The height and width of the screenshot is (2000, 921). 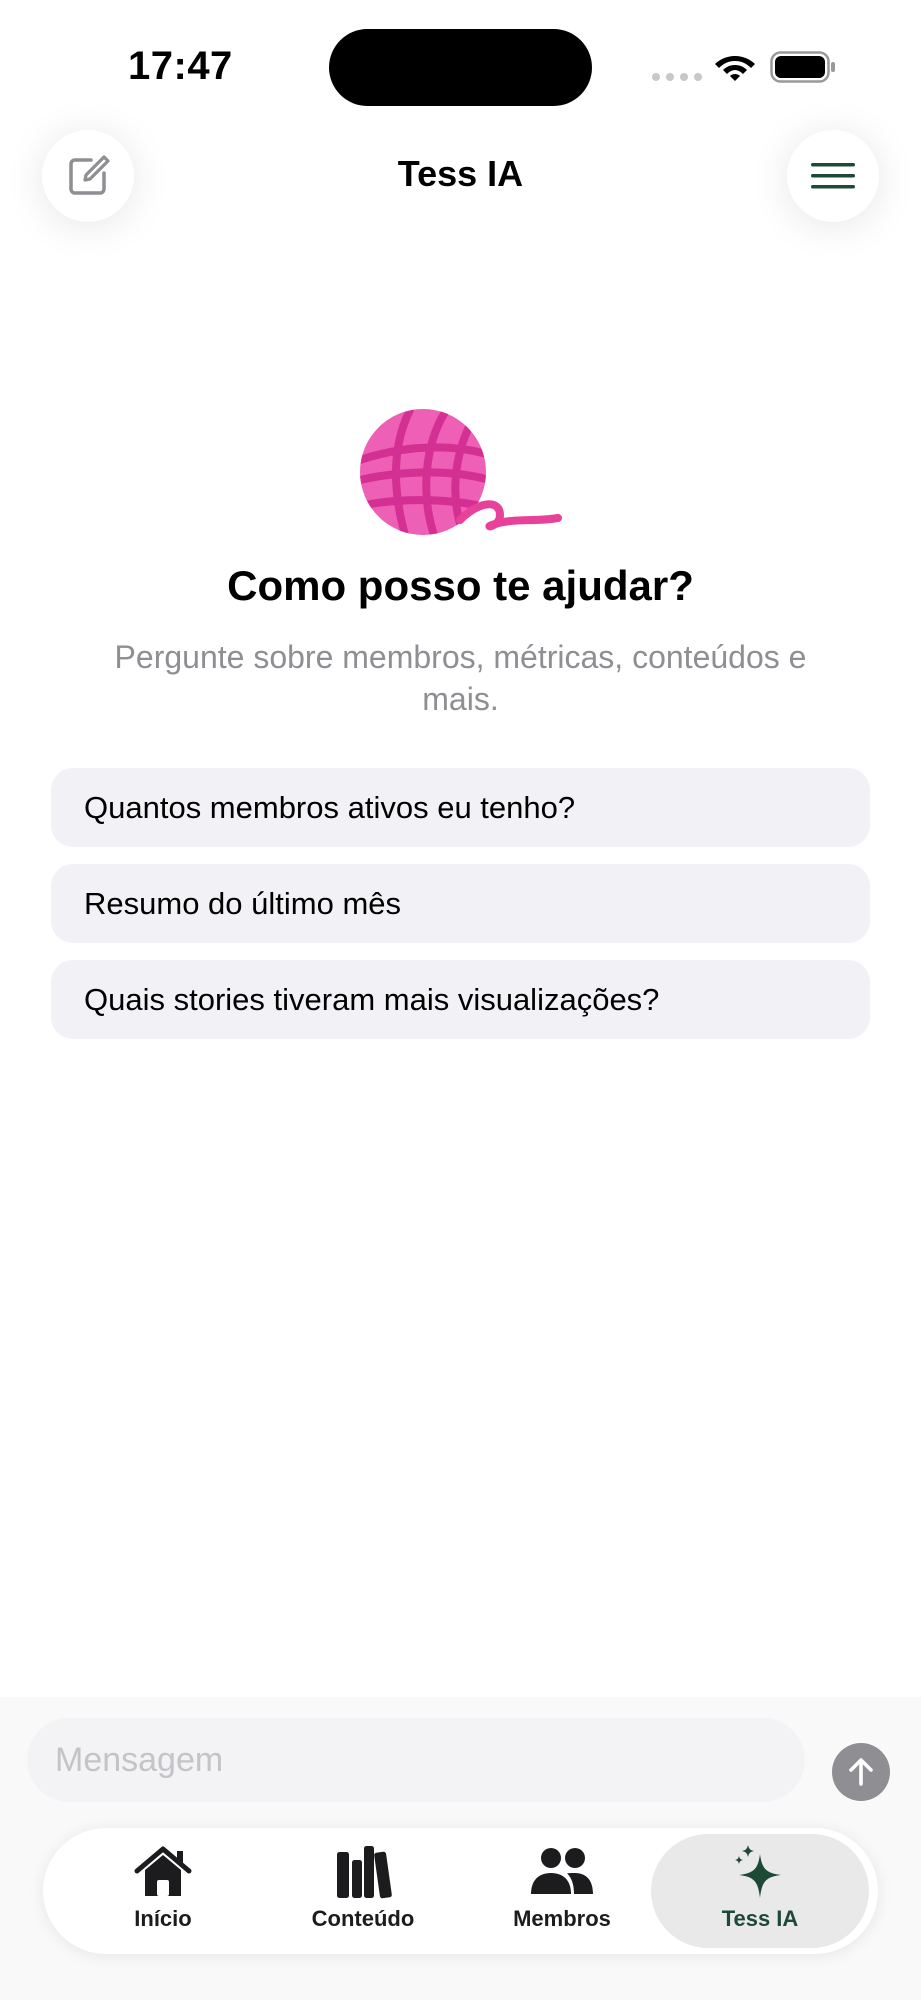 What do you see at coordinates (460, 903) in the screenshot?
I see `suggestion-chip: Resumo do último mês` at bounding box center [460, 903].